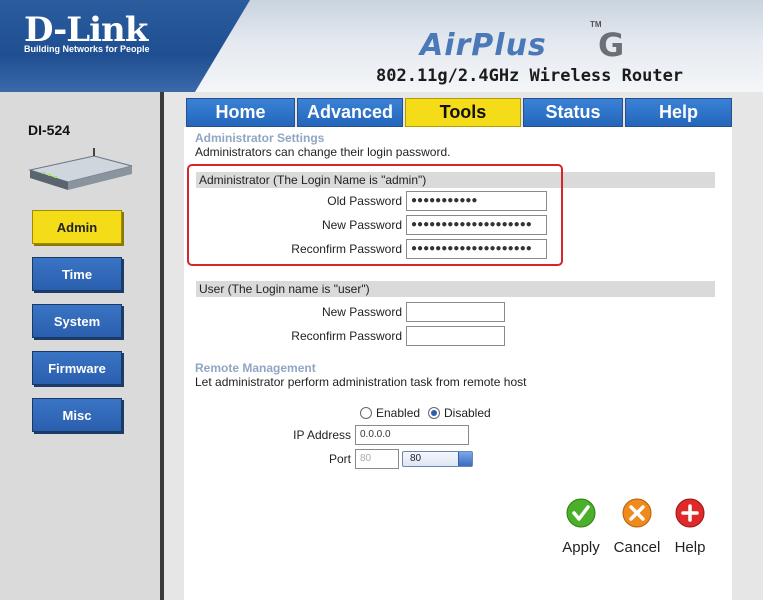  What do you see at coordinates (77, 321) in the screenshot?
I see `sidebar-item-system: System` at bounding box center [77, 321].